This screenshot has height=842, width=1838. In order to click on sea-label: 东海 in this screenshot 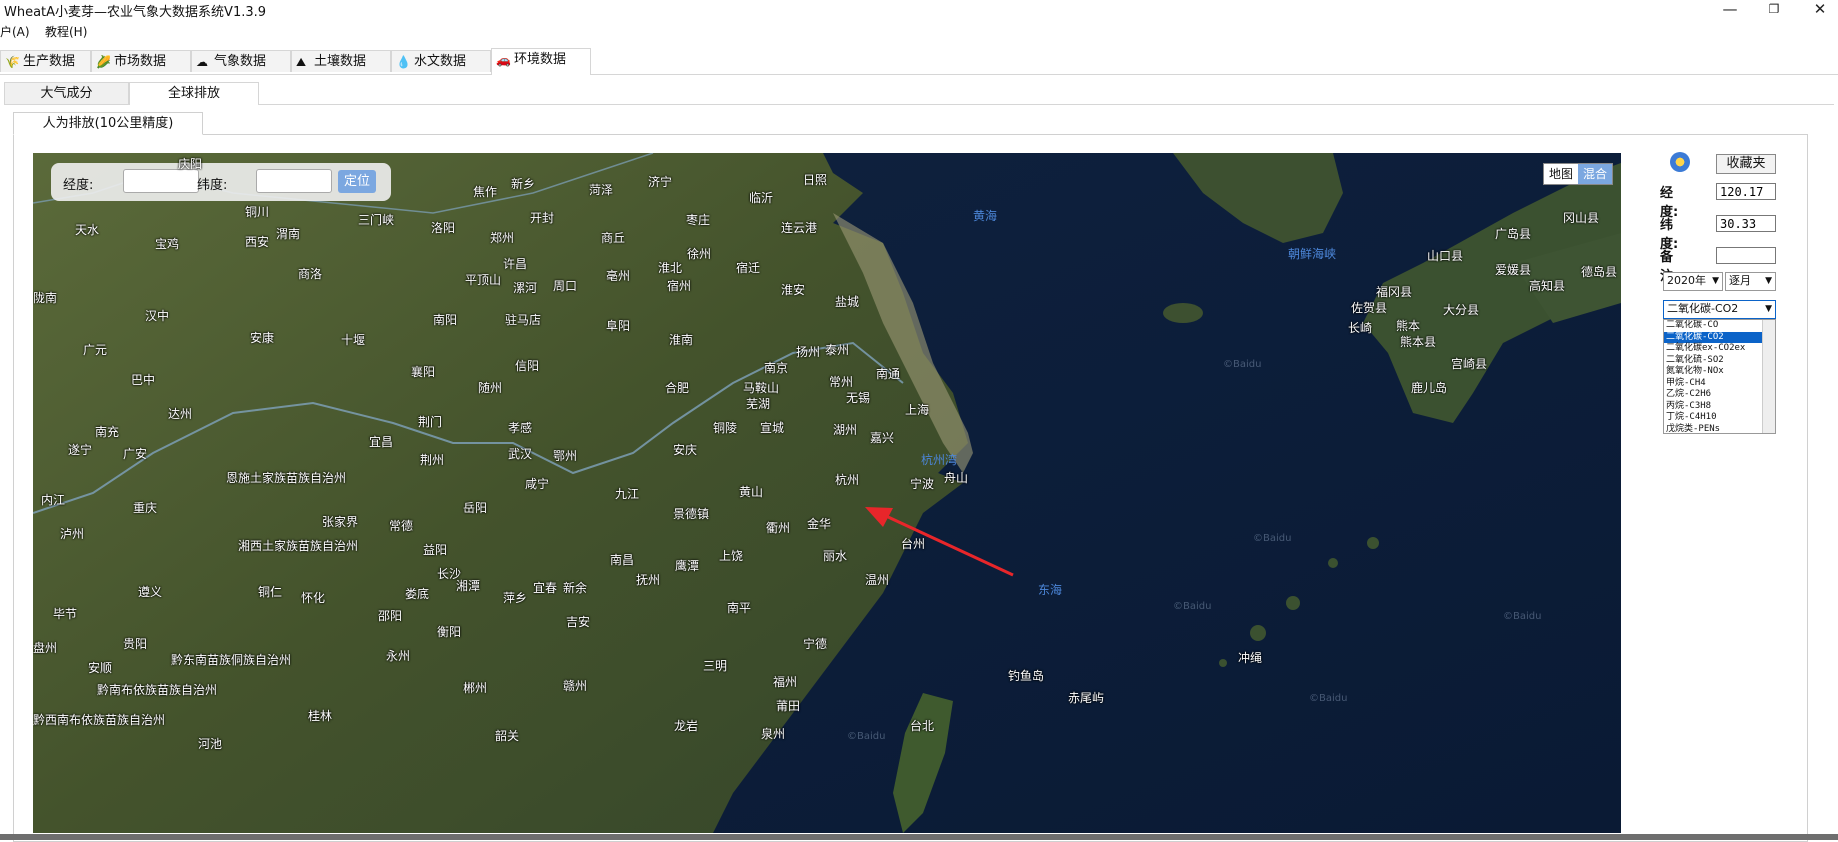, I will do `click(1050, 590)`.